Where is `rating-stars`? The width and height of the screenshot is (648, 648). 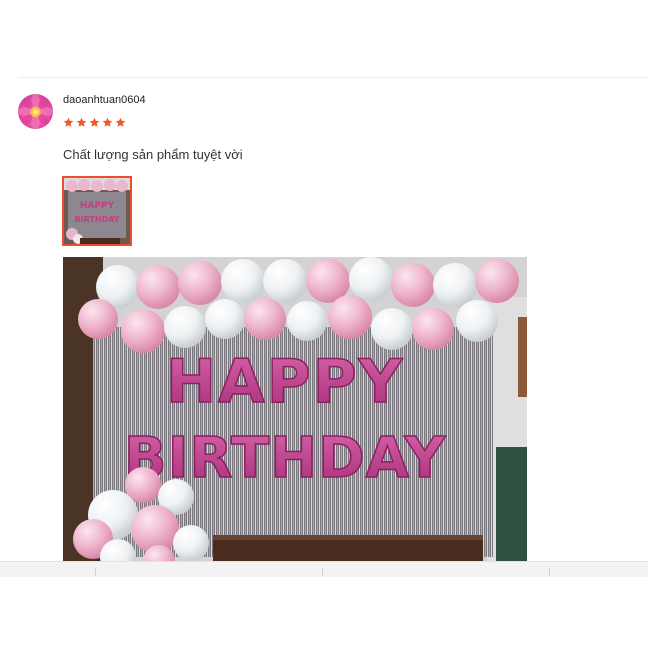 rating-stars is located at coordinates (94, 122).